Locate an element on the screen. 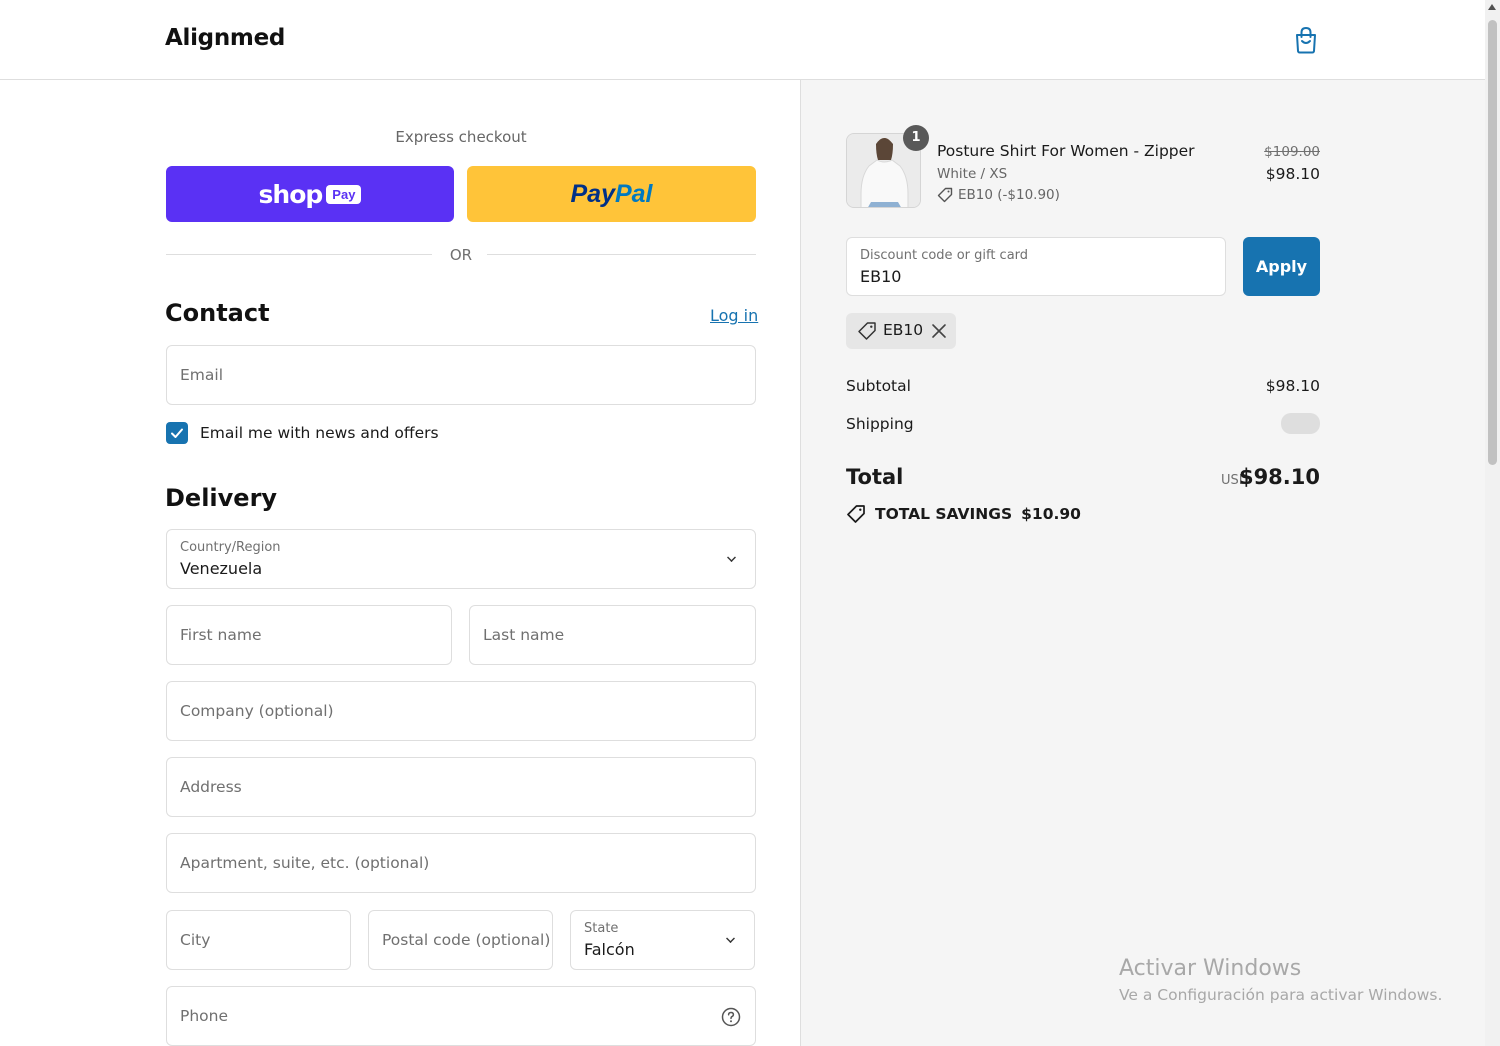 The image size is (1500, 1046). last-name-placeholder: Last name is located at coordinates (524, 635).